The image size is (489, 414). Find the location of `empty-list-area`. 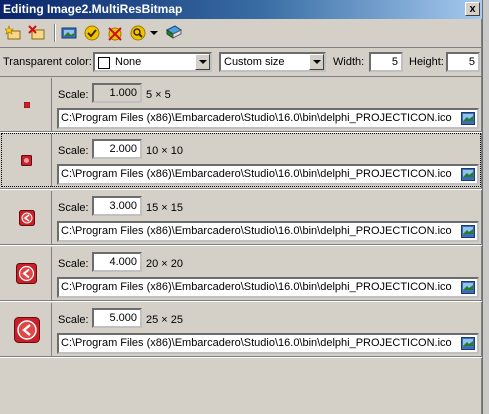

empty-list-area is located at coordinates (240, 386).